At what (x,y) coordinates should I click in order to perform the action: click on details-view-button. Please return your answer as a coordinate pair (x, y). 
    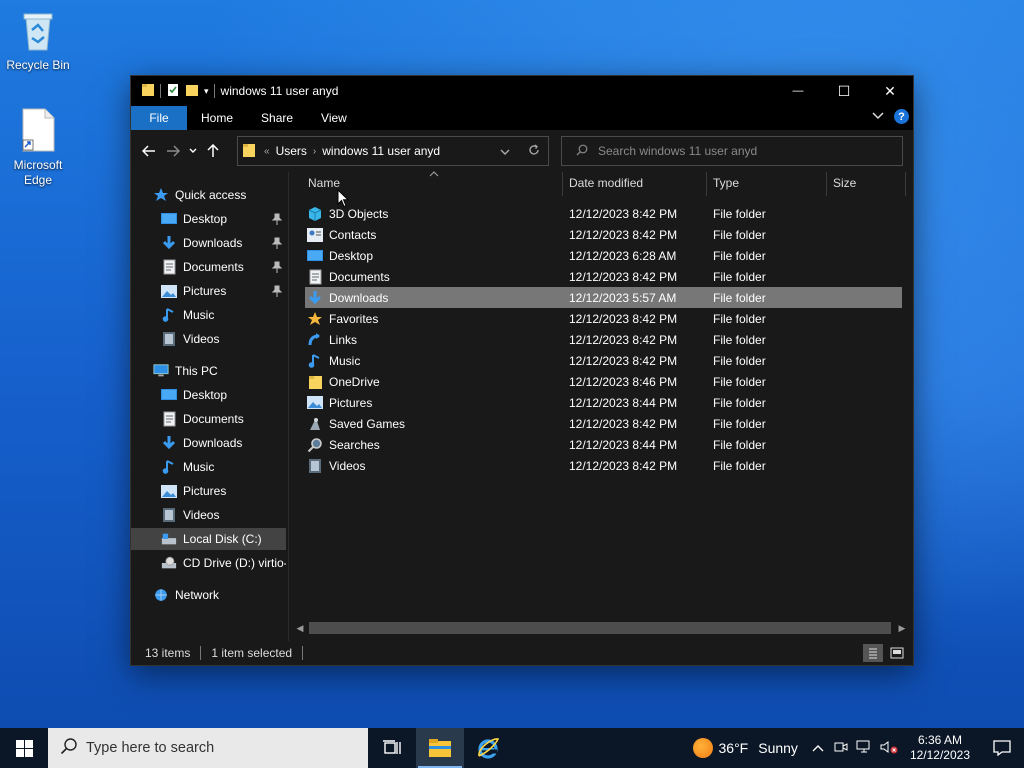
    Looking at the image, I should click on (873, 653).